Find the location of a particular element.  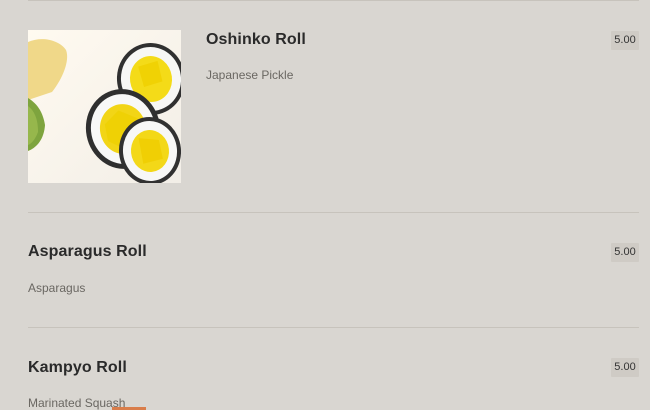

oshinko-roll-image is located at coordinates (104, 106).